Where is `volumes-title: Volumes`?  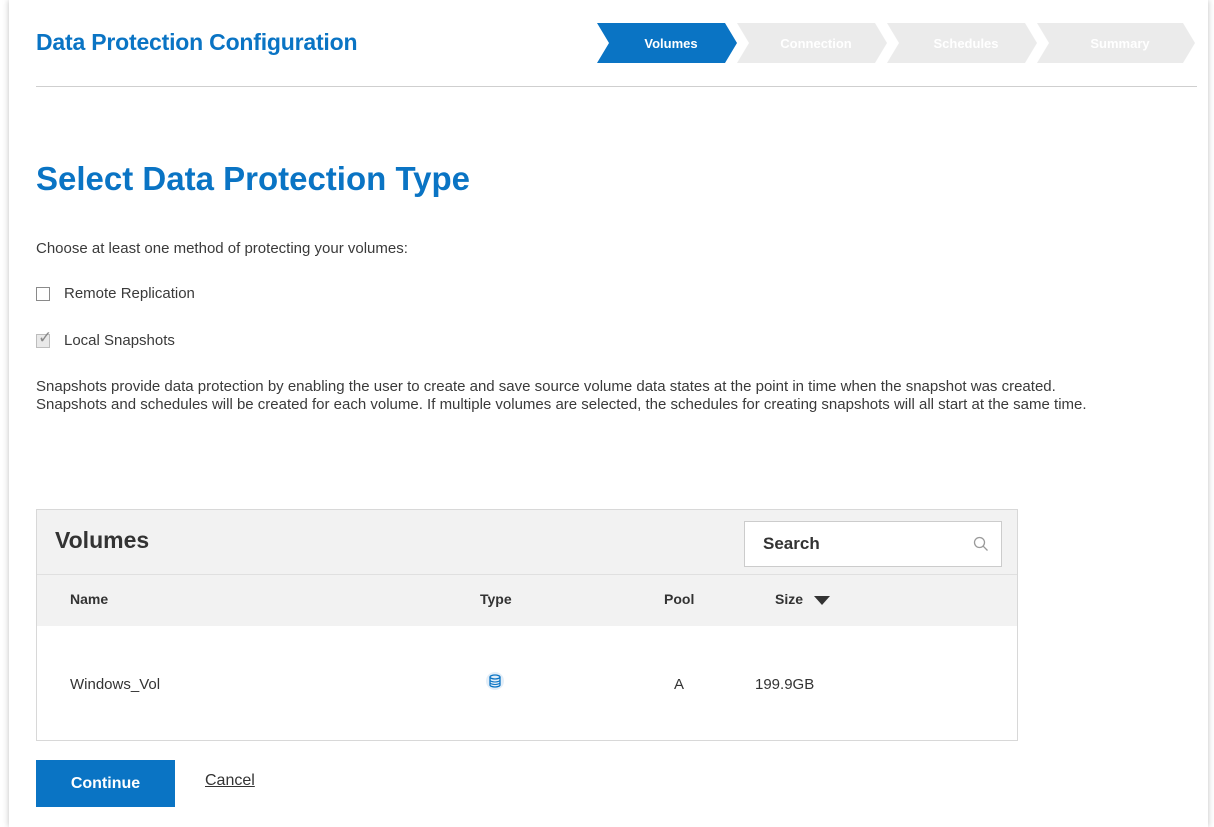
volumes-title: Volumes is located at coordinates (102, 540).